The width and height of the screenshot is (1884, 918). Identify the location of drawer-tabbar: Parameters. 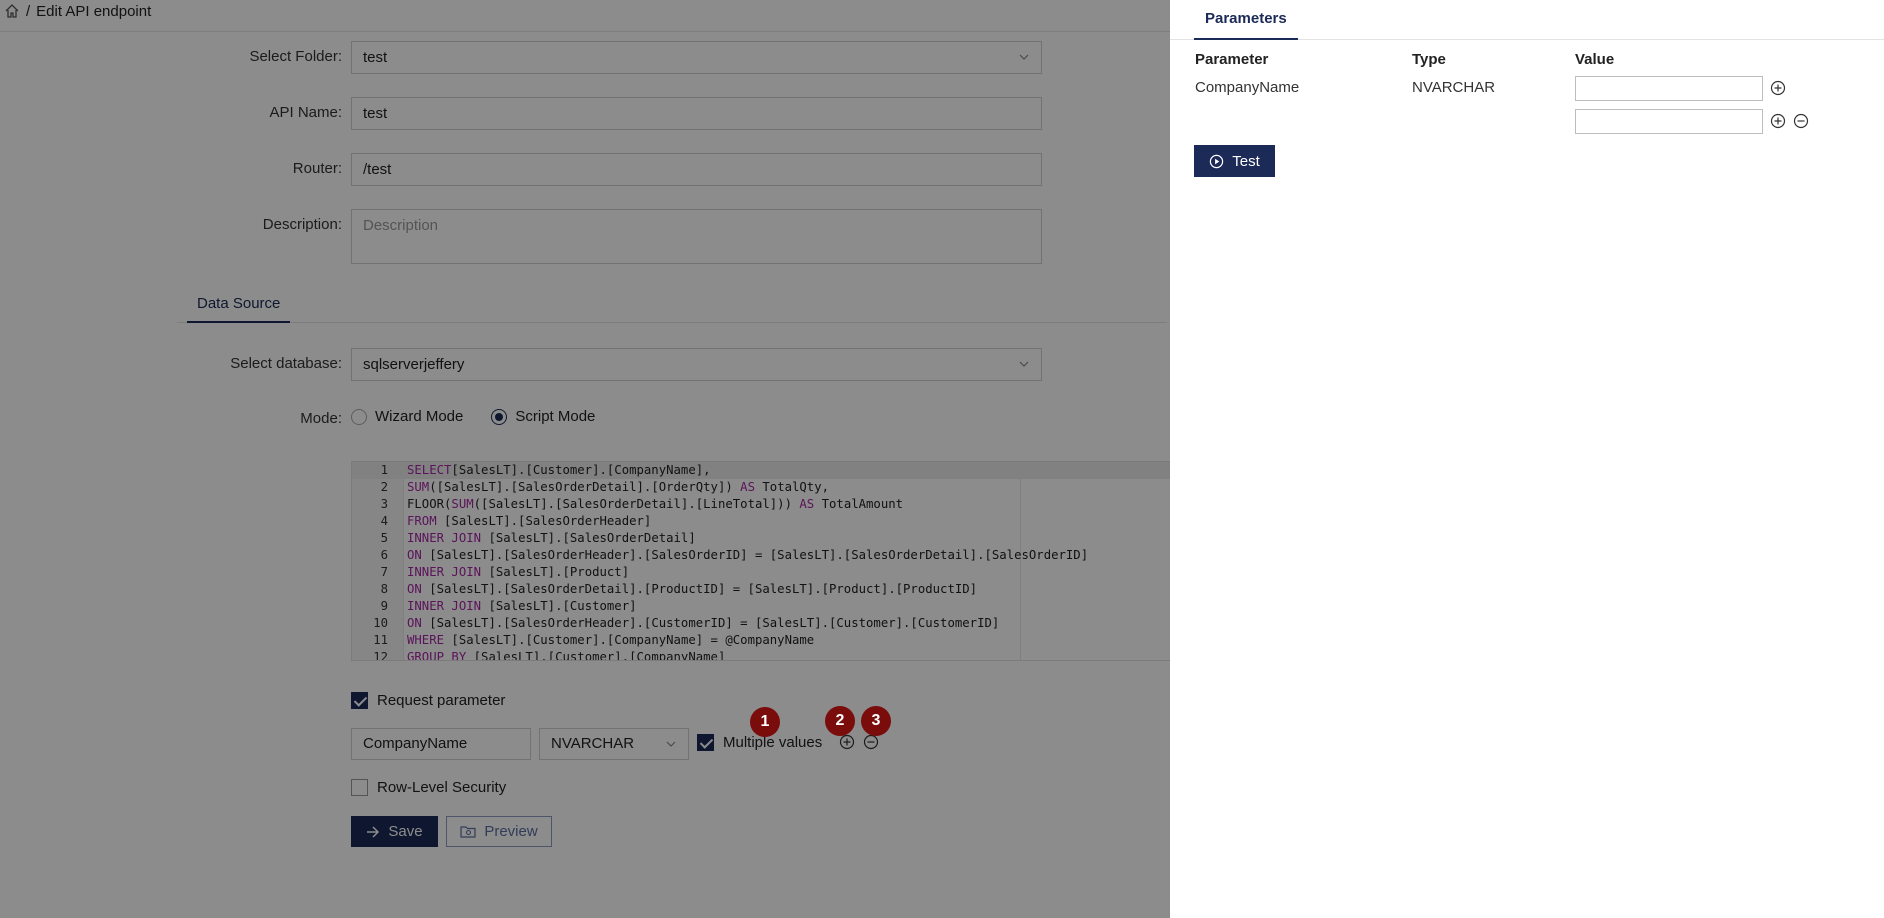
(1527, 20).